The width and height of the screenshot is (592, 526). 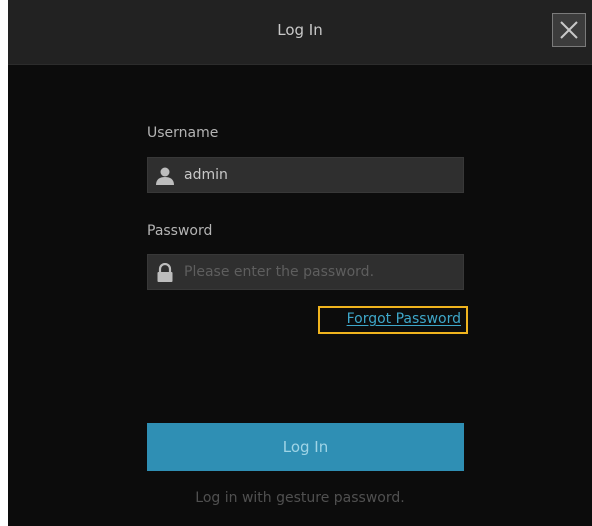 I want to click on username-value: admin, so click(x=206, y=175).